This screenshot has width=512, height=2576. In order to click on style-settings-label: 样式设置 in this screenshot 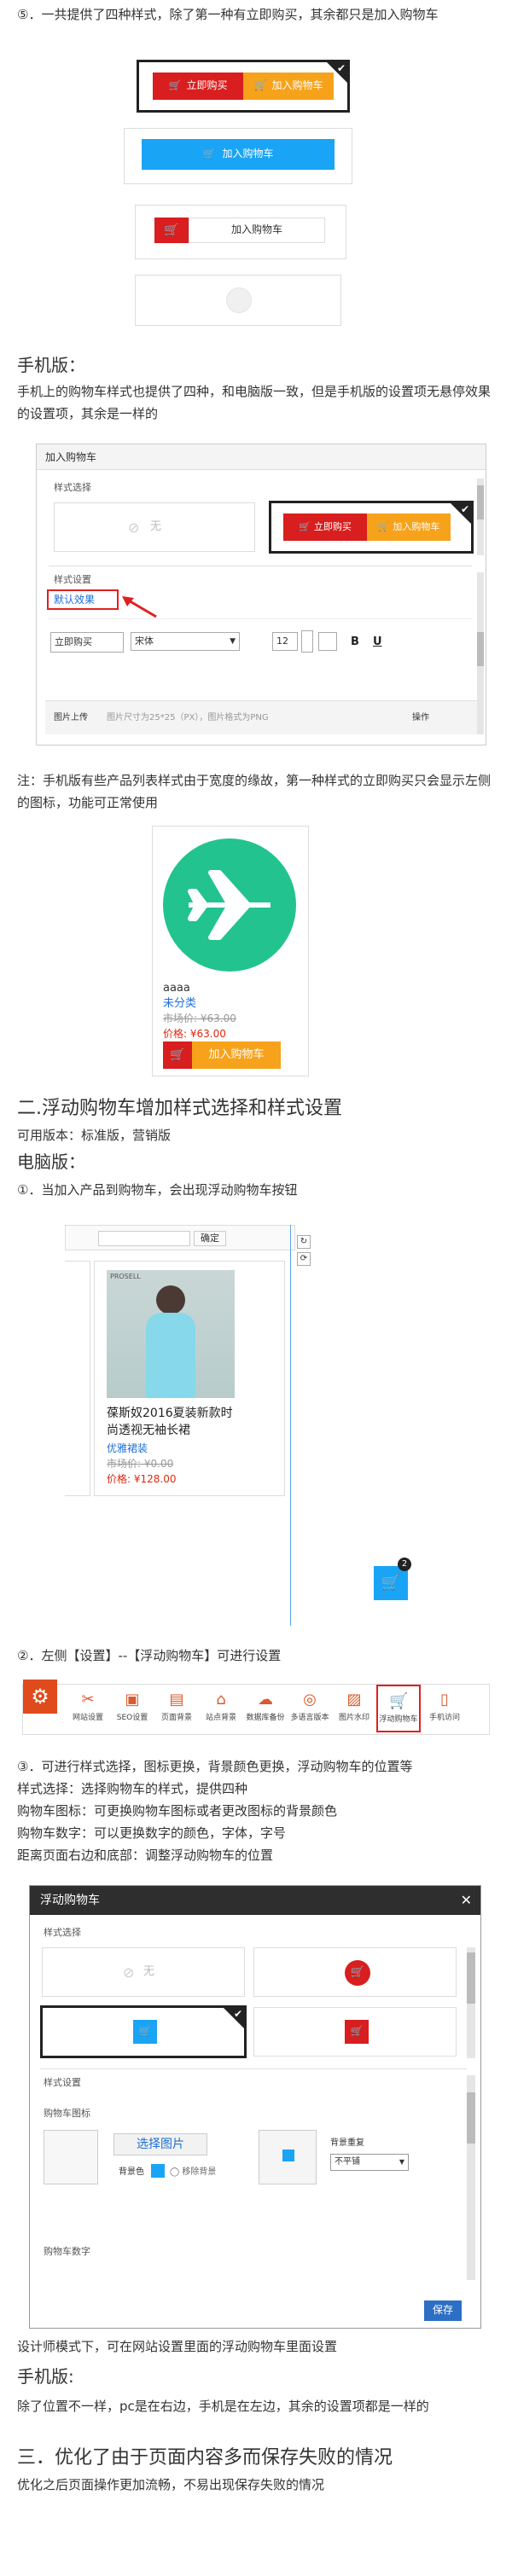, I will do `click(63, 2082)`.